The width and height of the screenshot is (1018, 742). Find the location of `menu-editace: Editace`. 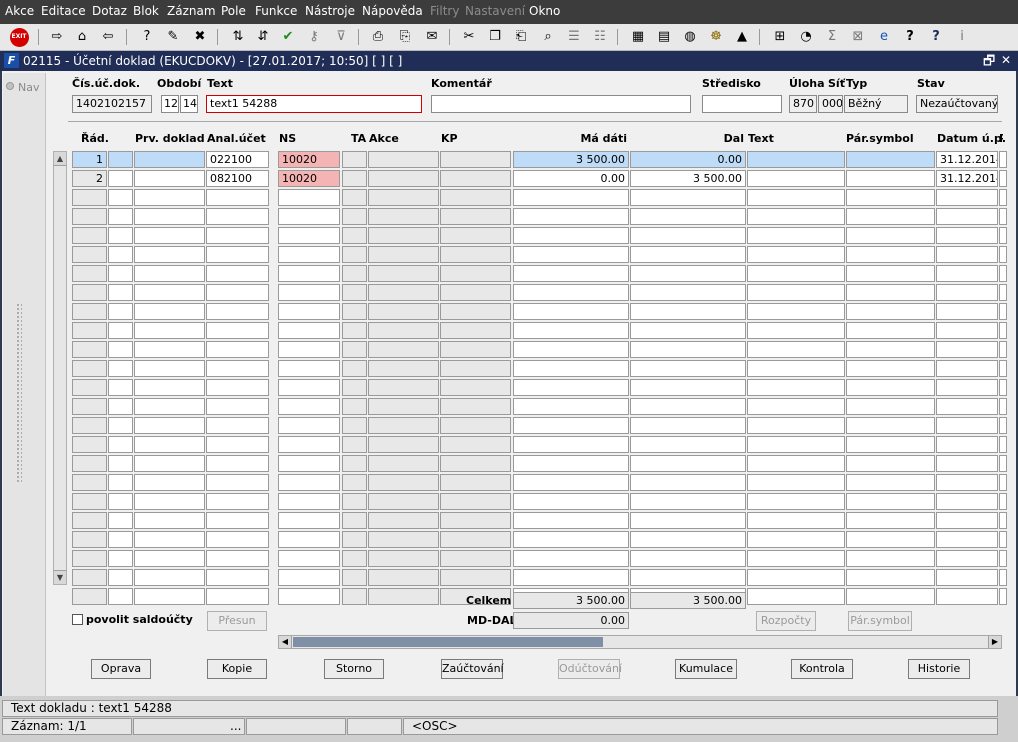

menu-editace: Editace is located at coordinates (63, 11).